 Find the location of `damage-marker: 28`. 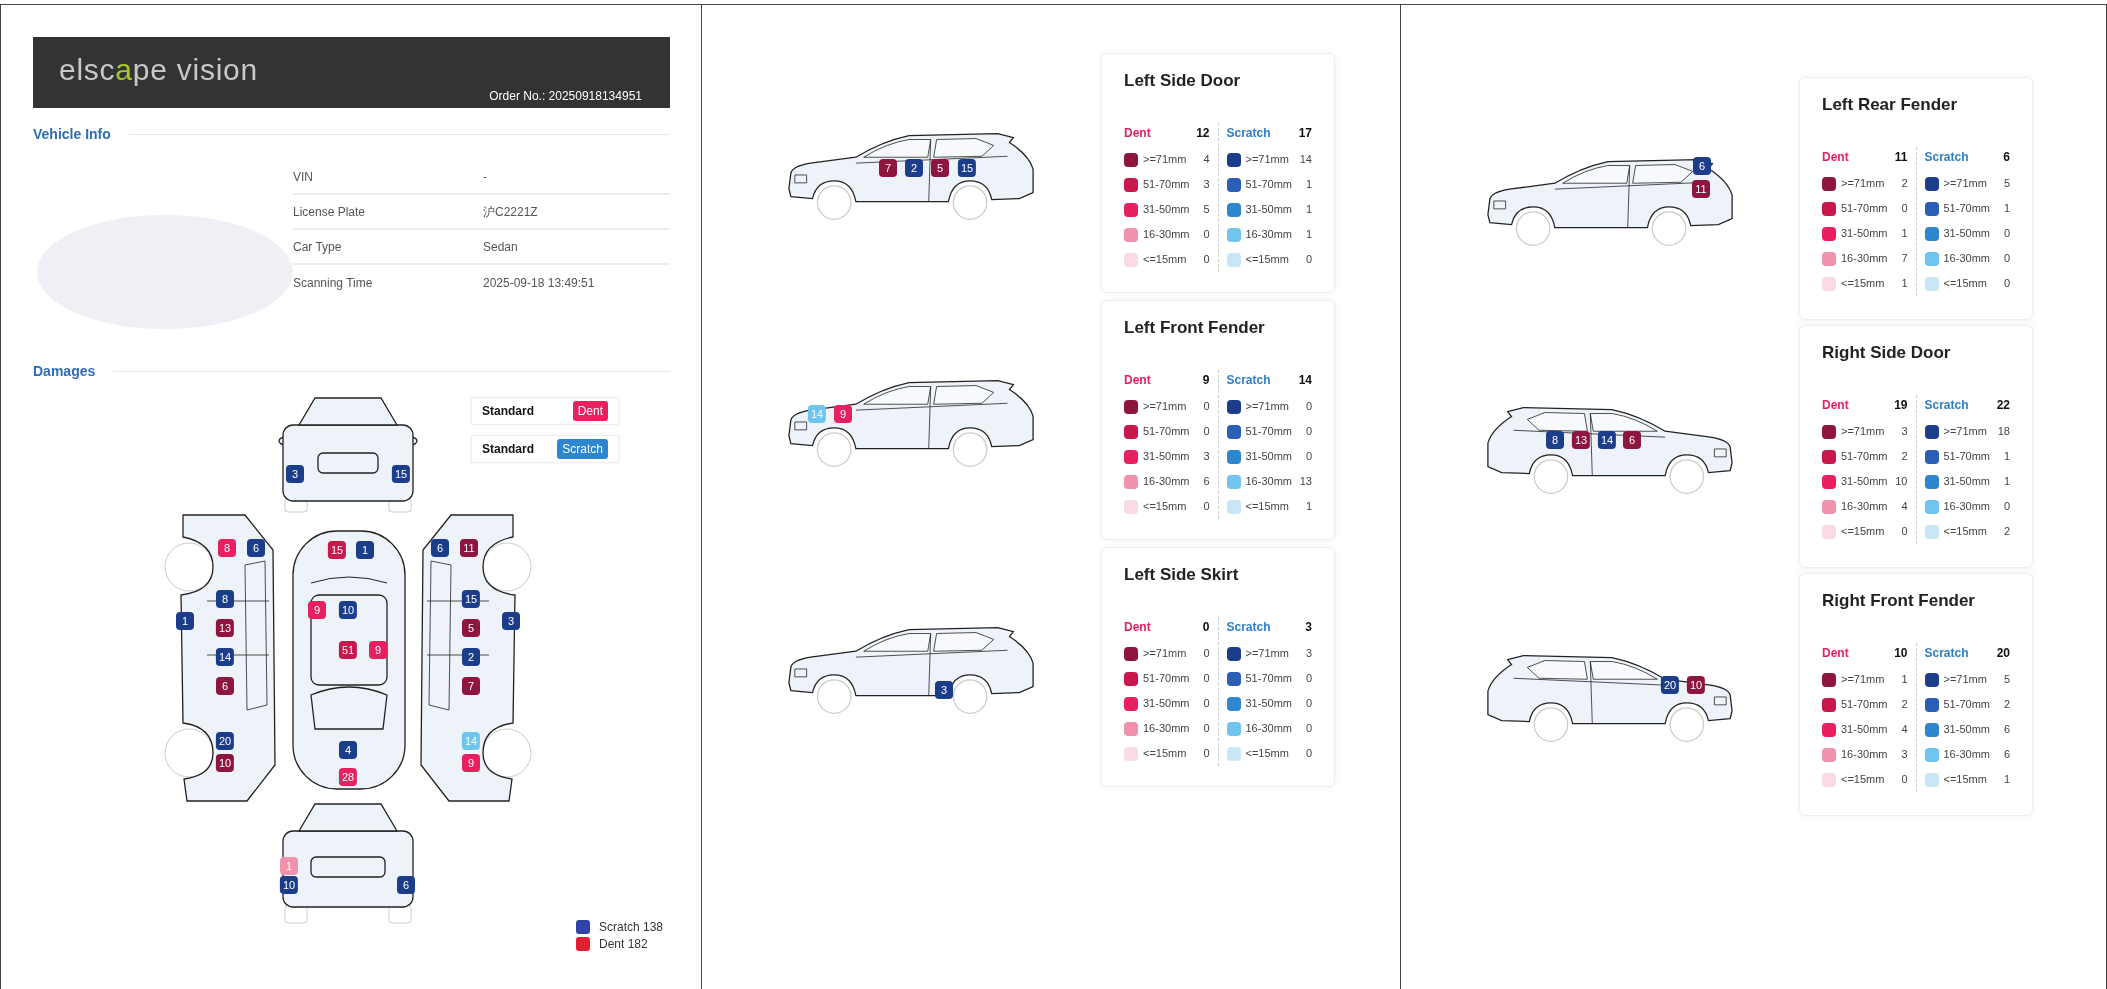

damage-marker: 28 is located at coordinates (348, 777).